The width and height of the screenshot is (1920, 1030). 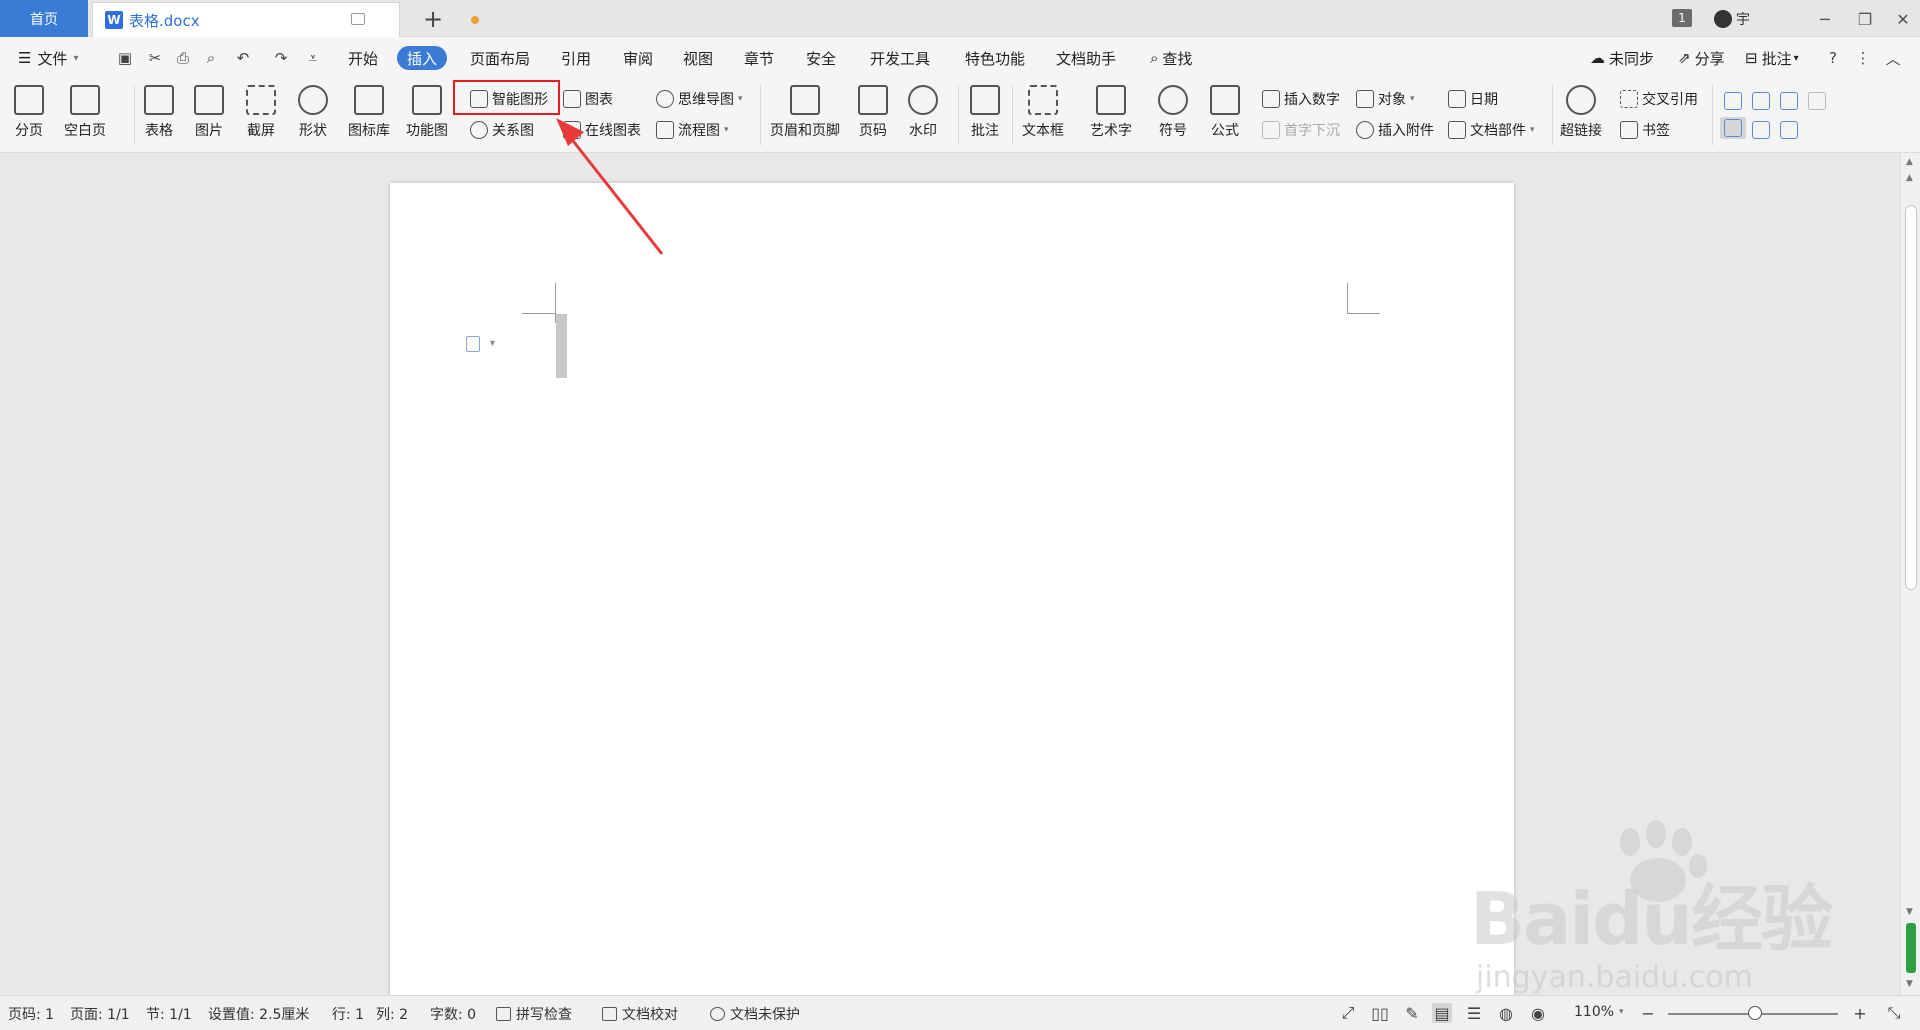 What do you see at coordinates (1893, 58) in the screenshot?
I see `collapse-ribbon-icon: ︿` at bounding box center [1893, 58].